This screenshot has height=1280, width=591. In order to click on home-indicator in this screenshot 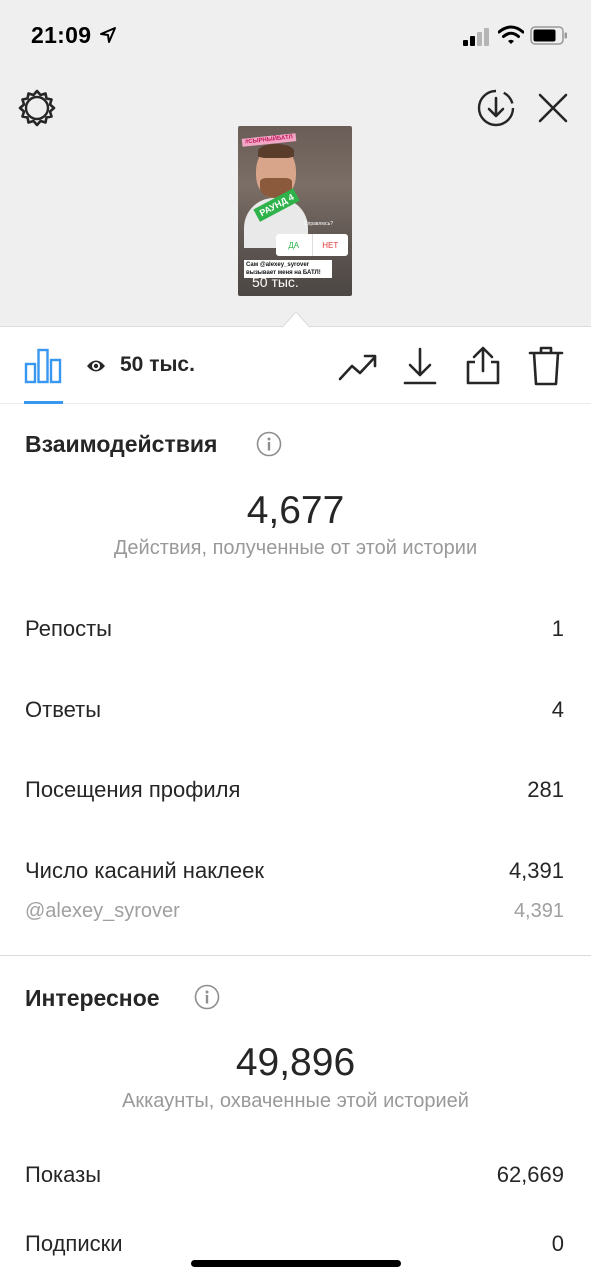, I will do `click(296, 1263)`.